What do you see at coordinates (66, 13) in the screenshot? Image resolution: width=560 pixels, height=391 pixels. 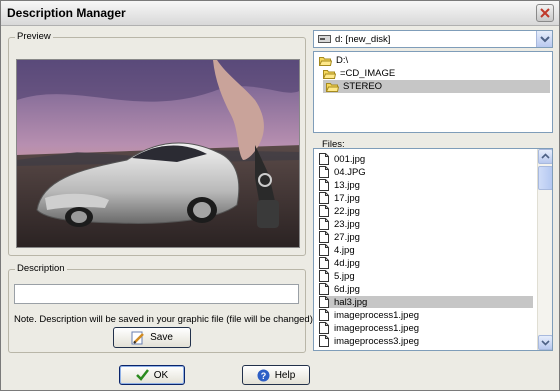 I see `window-title: Description Manager` at bounding box center [66, 13].